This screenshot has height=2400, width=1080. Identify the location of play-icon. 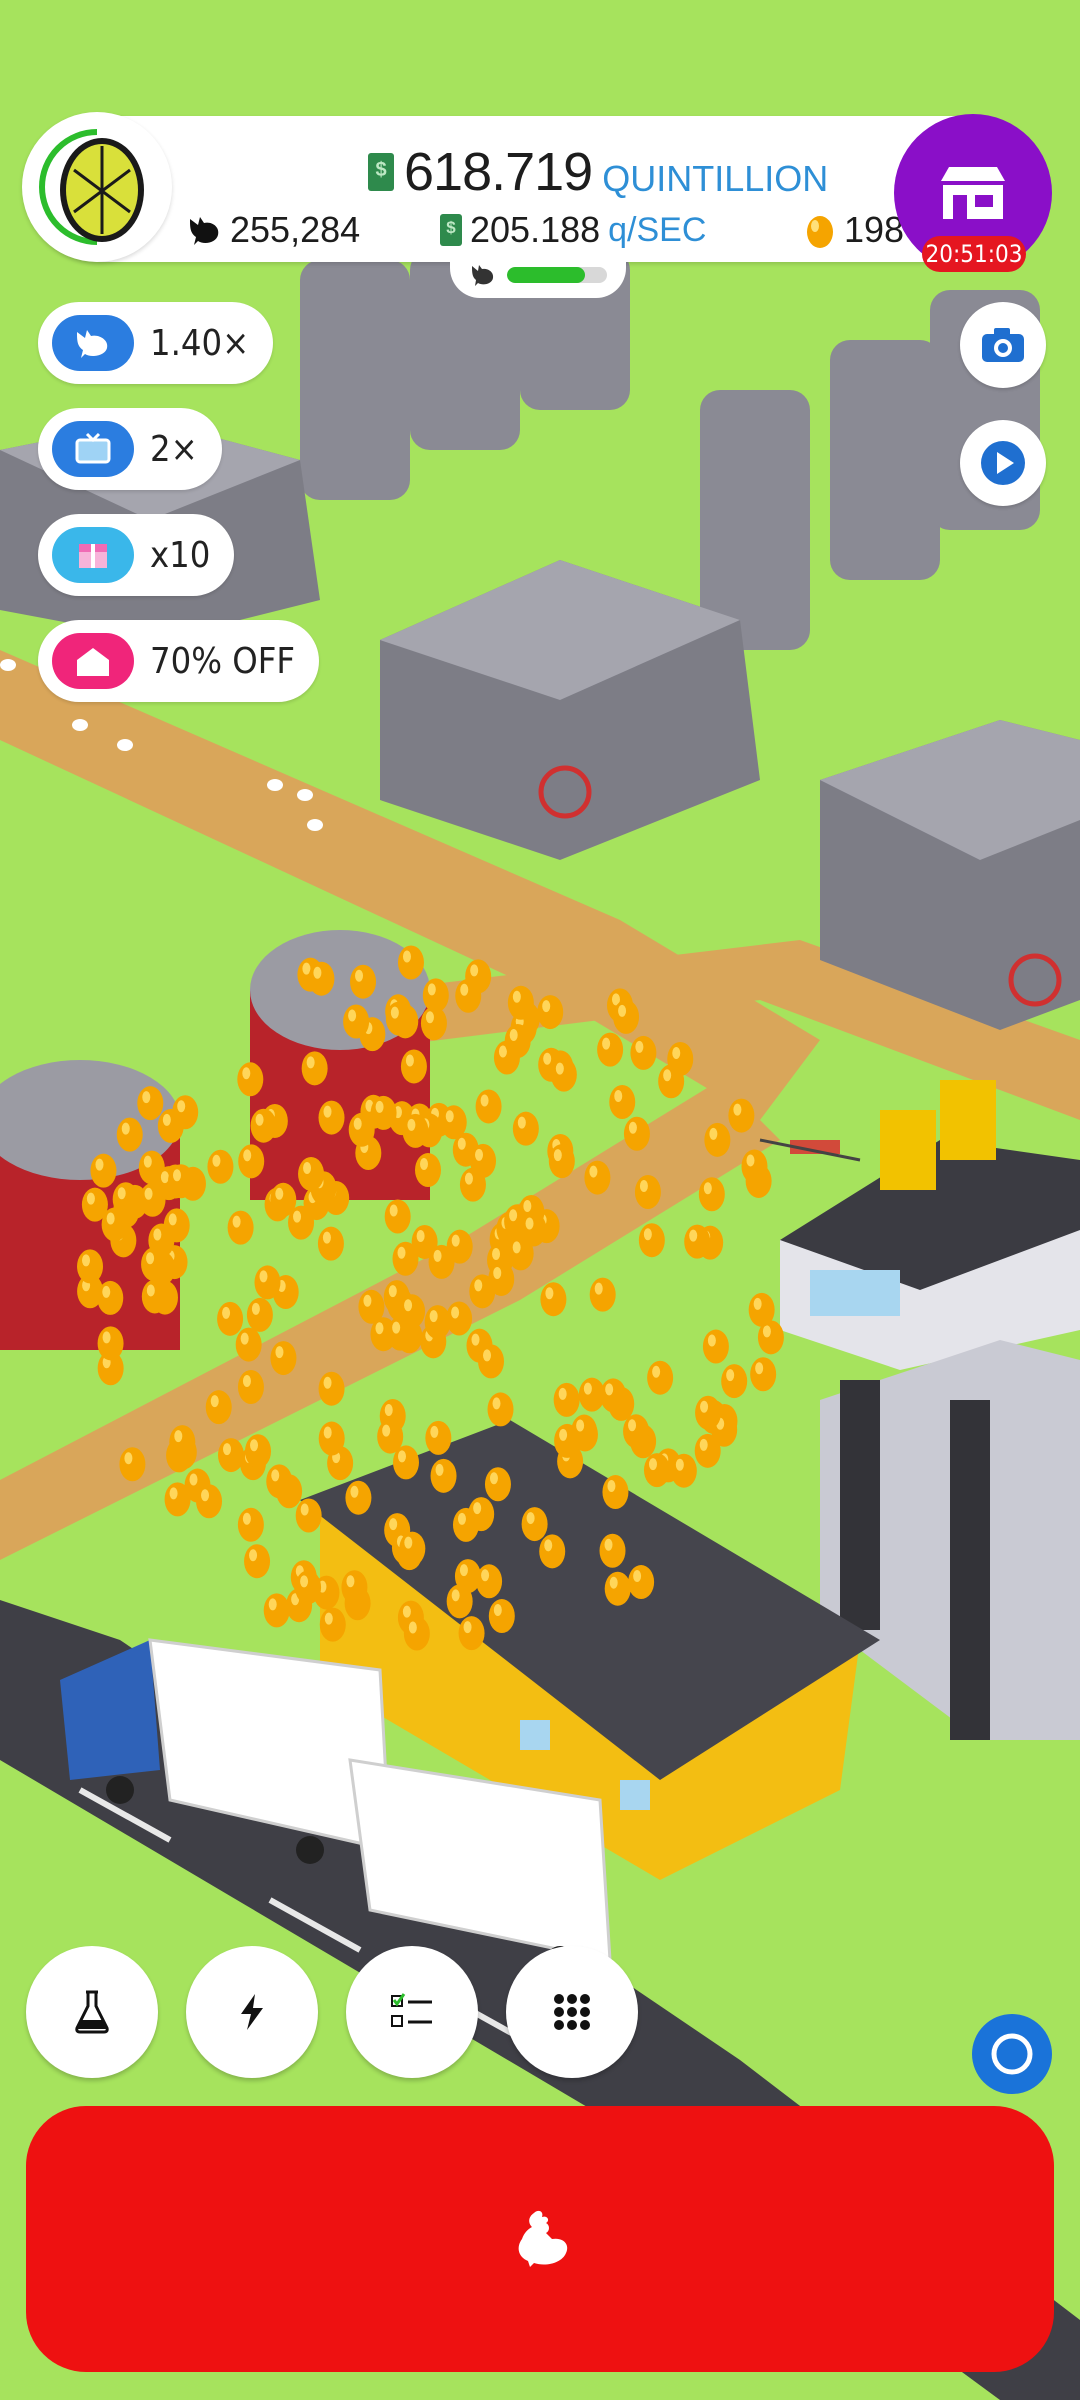
(1003, 463).